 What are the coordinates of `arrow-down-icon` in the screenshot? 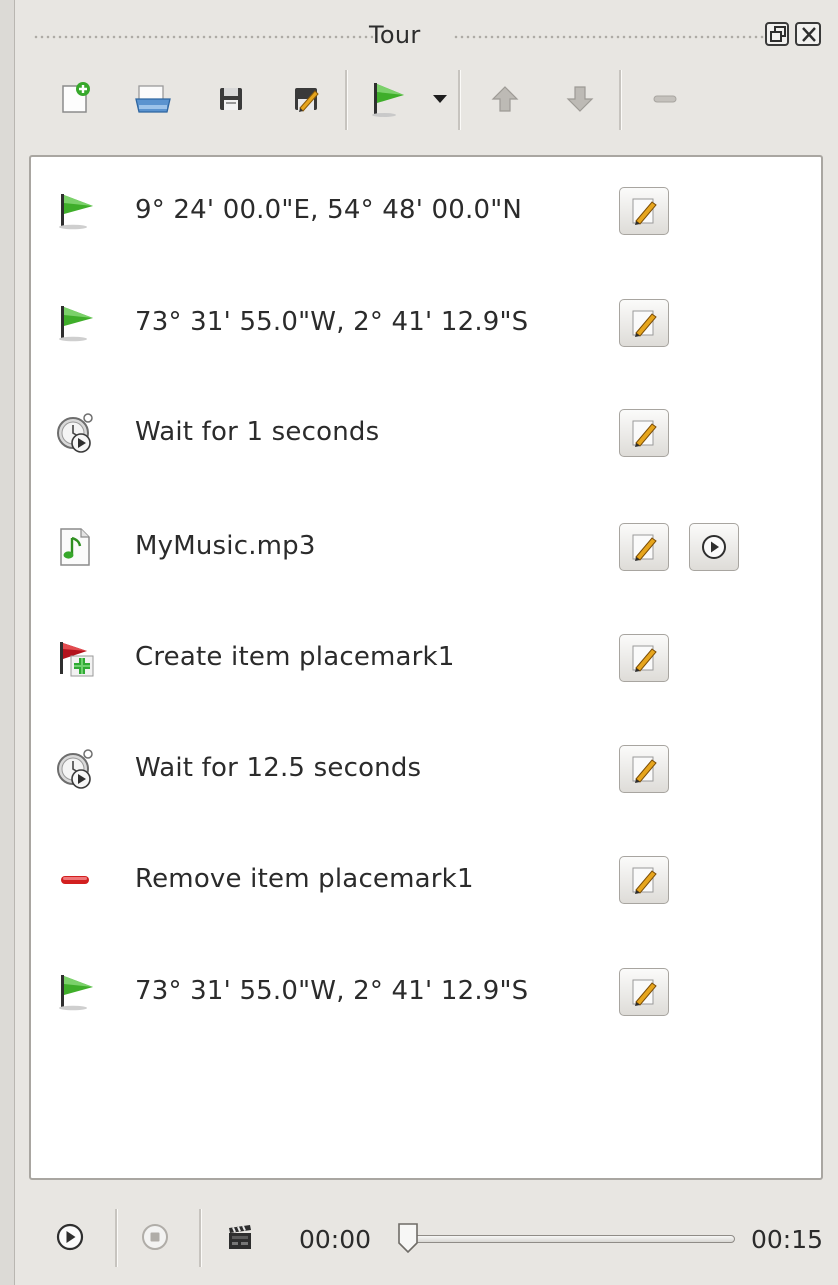 It's located at (580, 99).